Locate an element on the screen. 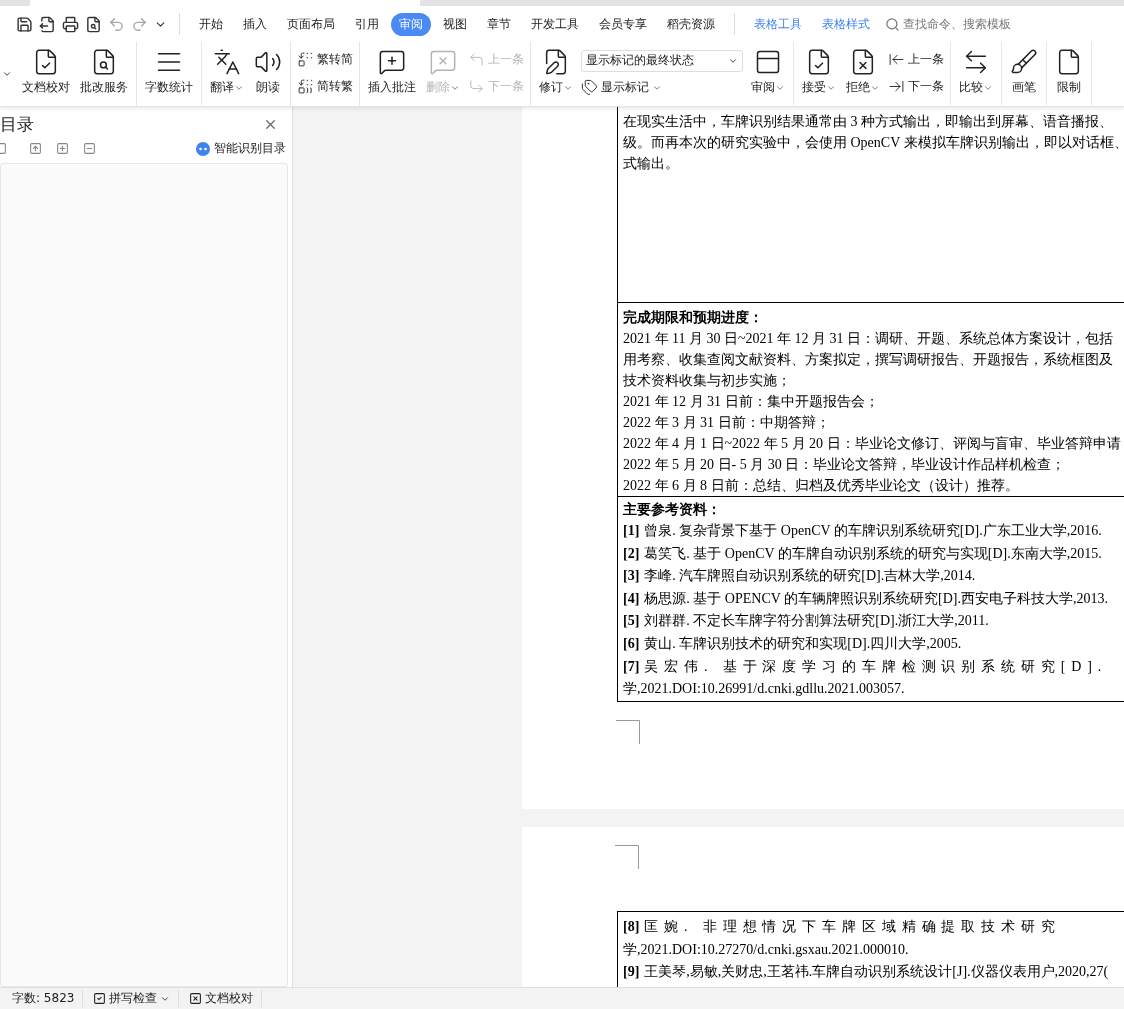  ribbon-button: 朗读 is located at coordinates (268, 74).